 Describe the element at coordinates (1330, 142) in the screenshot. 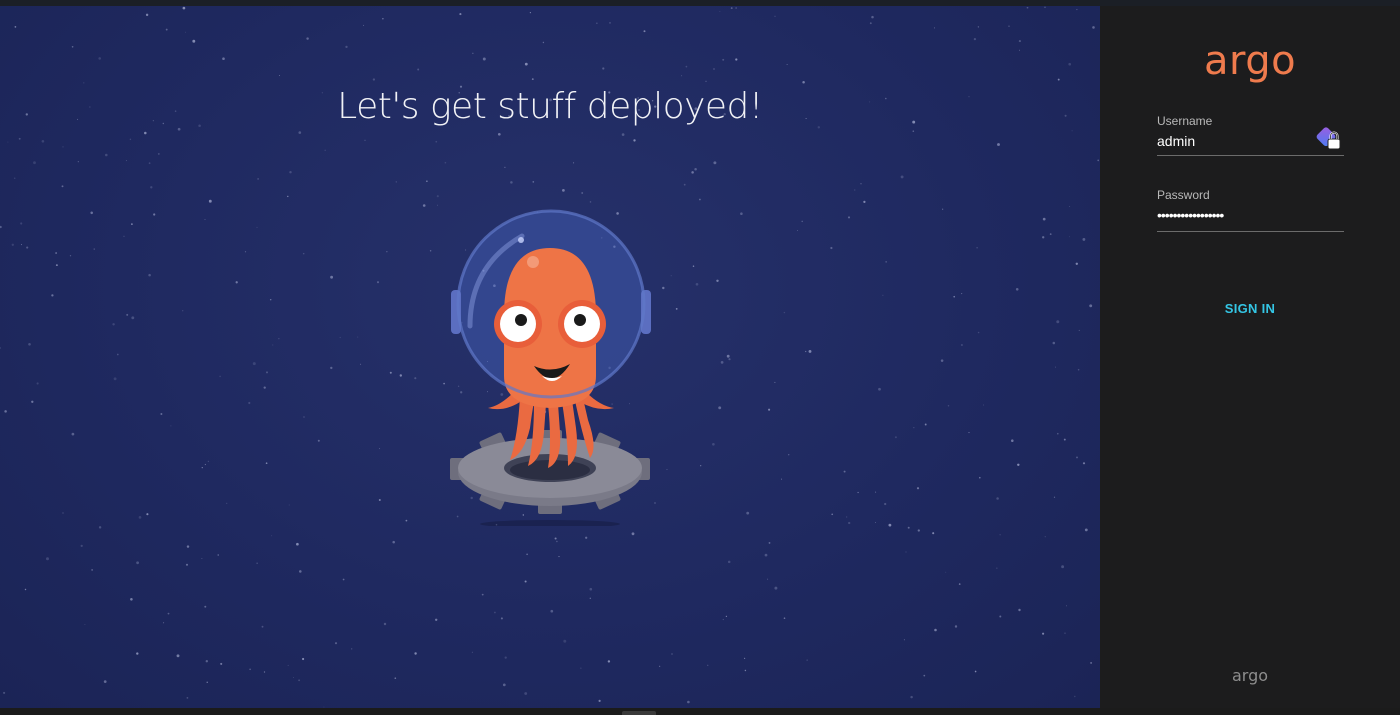

I see `password-lock-icon` at that location.